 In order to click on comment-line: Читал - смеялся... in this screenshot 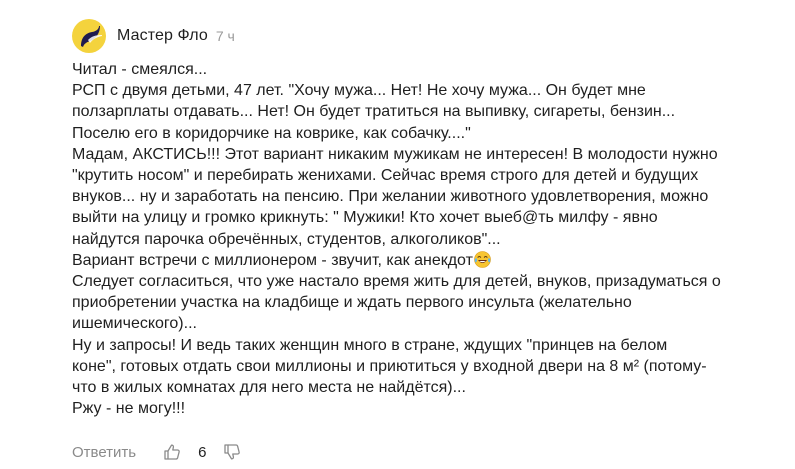, I will do `click(140, 69)`.